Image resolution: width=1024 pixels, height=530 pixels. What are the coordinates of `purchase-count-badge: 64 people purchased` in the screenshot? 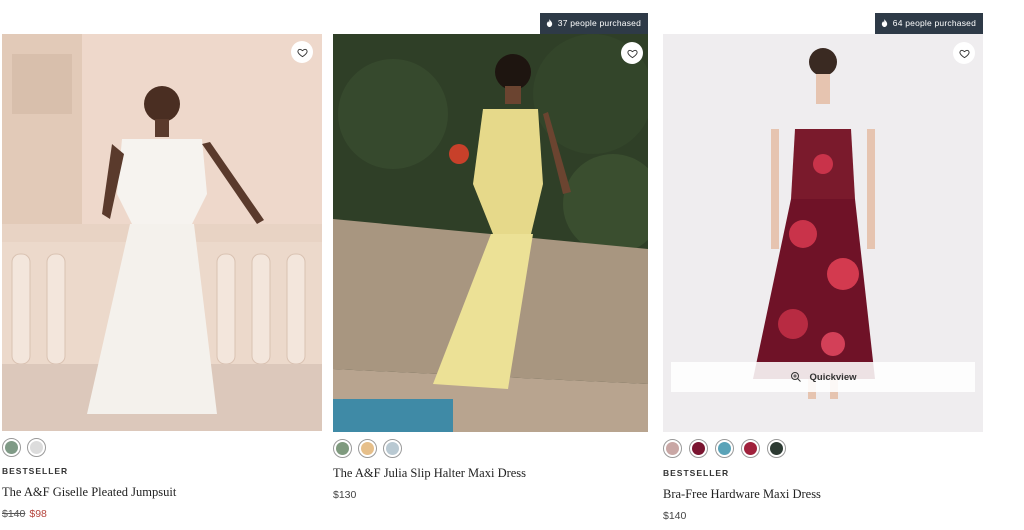 It's located at (928, 23).